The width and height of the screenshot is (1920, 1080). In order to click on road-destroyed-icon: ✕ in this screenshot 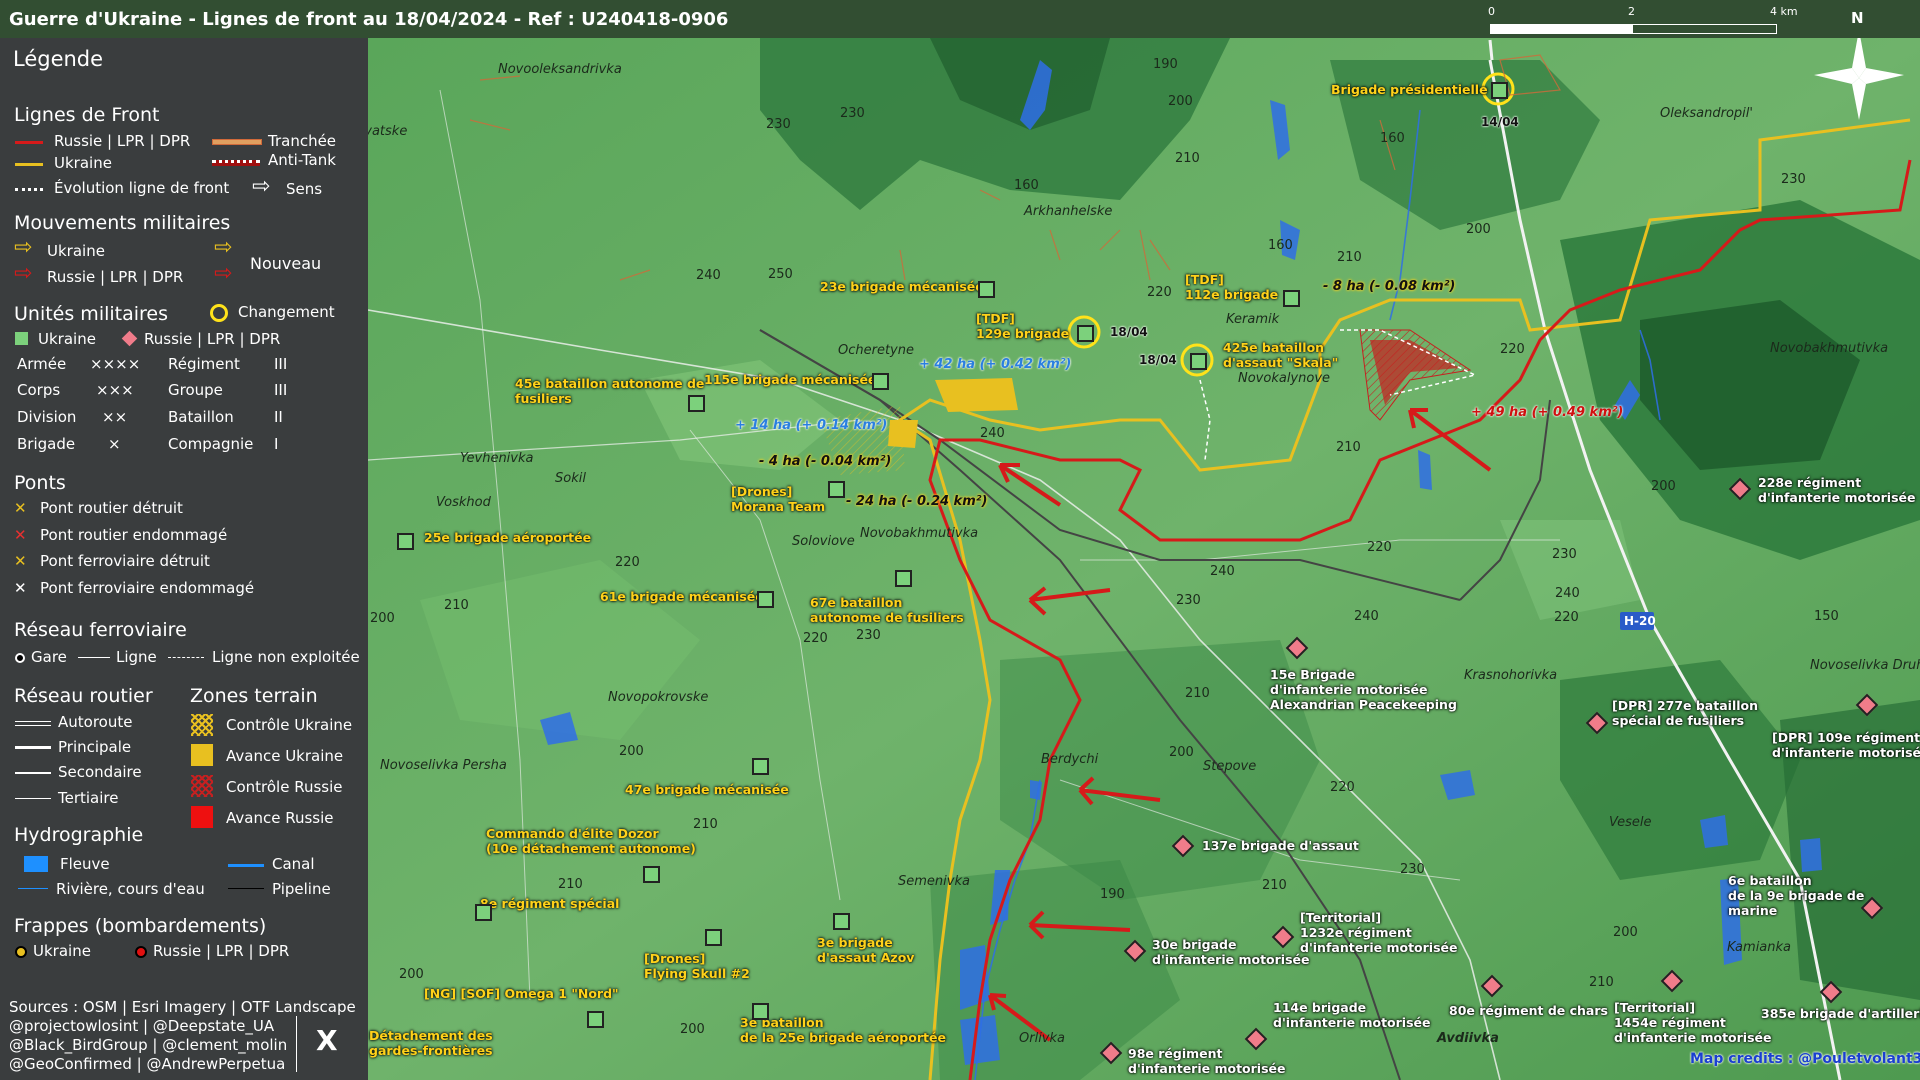, I will do `click(20, 508)`.